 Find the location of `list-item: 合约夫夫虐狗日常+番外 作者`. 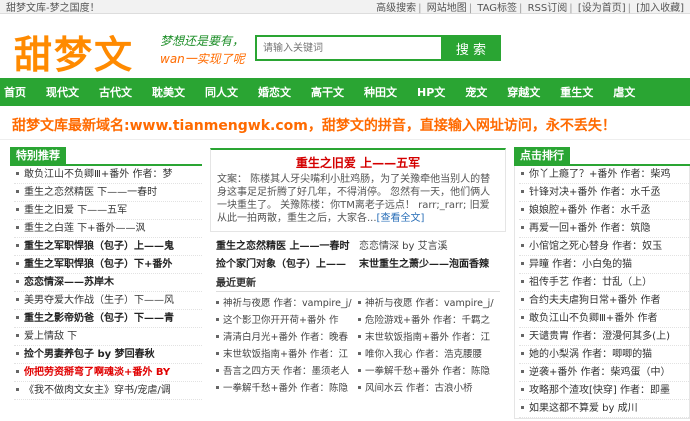

list-item: 合约夫夫虐狗日常+番外 作者 is located at coordinates (604, 301).